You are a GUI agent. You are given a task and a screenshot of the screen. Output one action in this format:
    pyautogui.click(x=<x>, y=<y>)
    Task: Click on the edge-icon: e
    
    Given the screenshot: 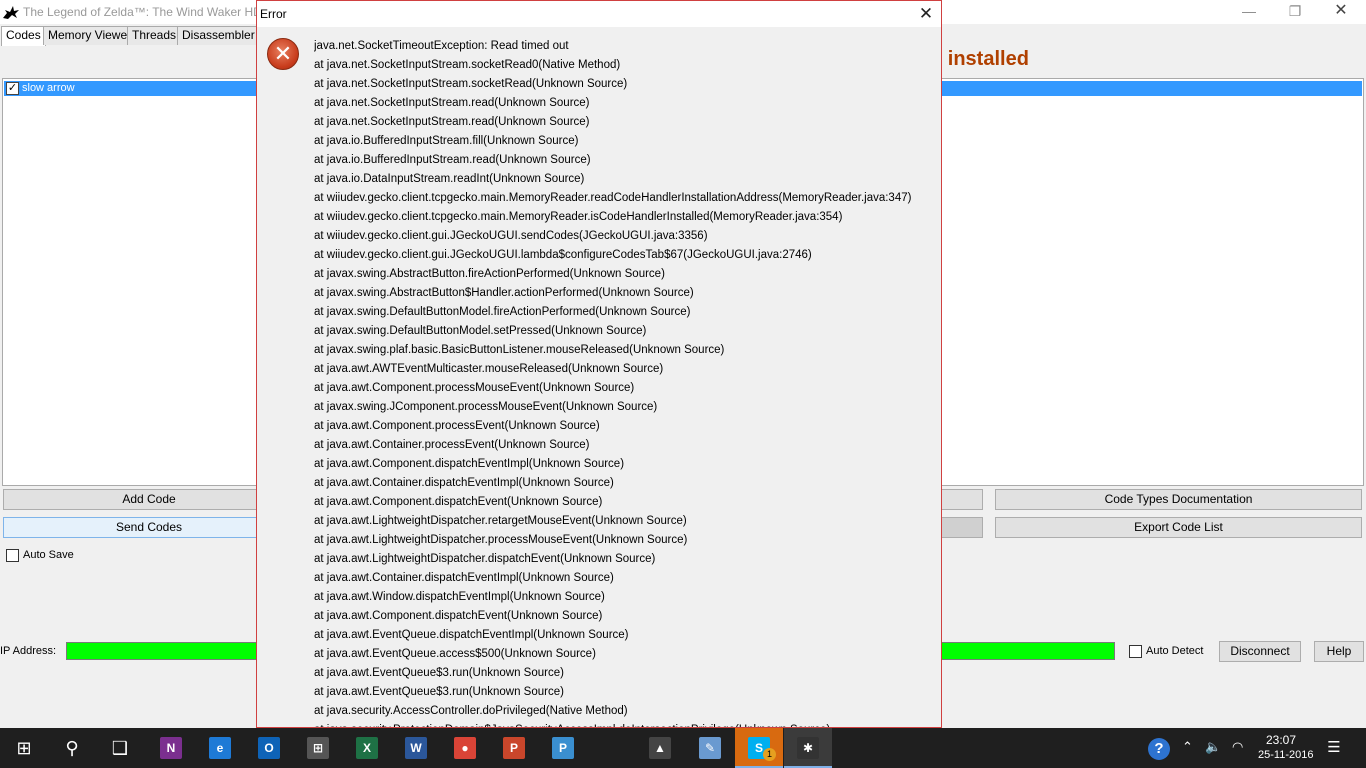 What is the action you would take?
    pyautogui.click(x=220, y=748)
    